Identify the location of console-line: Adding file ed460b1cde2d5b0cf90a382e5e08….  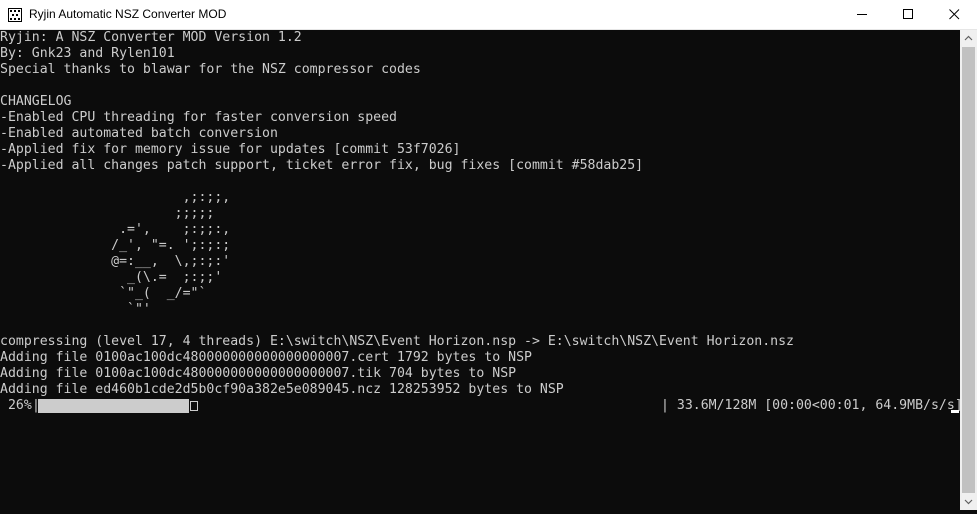
(282, 389).